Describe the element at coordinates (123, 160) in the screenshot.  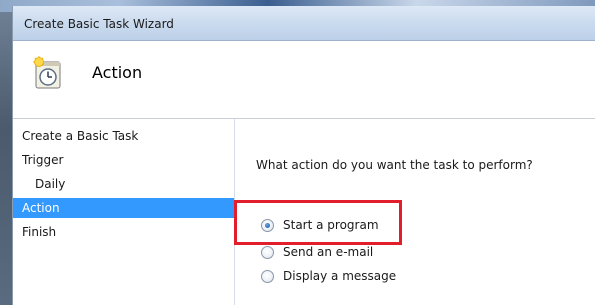
I see `sidebar-item-trigger: Trigger` at that location.